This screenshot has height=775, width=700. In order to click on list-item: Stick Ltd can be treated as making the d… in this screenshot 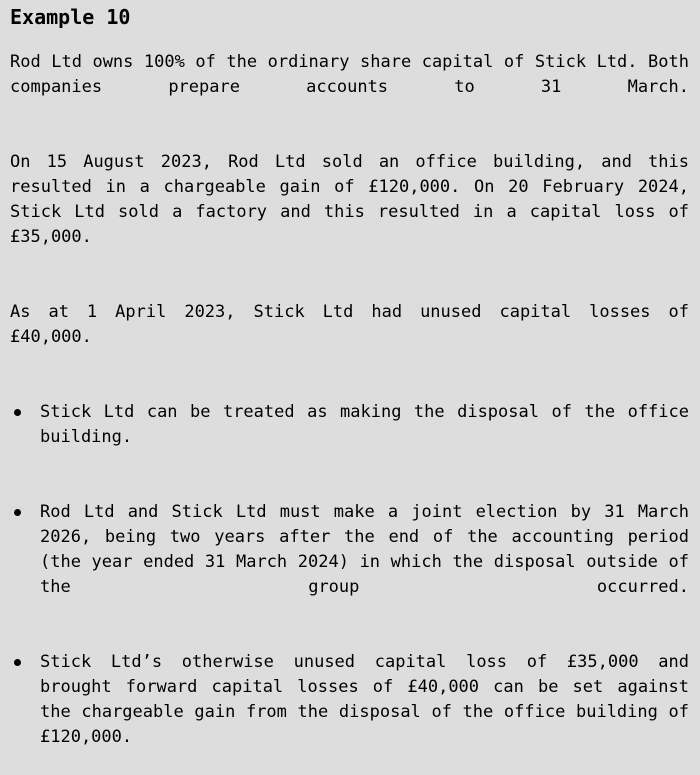, I will do `click(351, 437)`.